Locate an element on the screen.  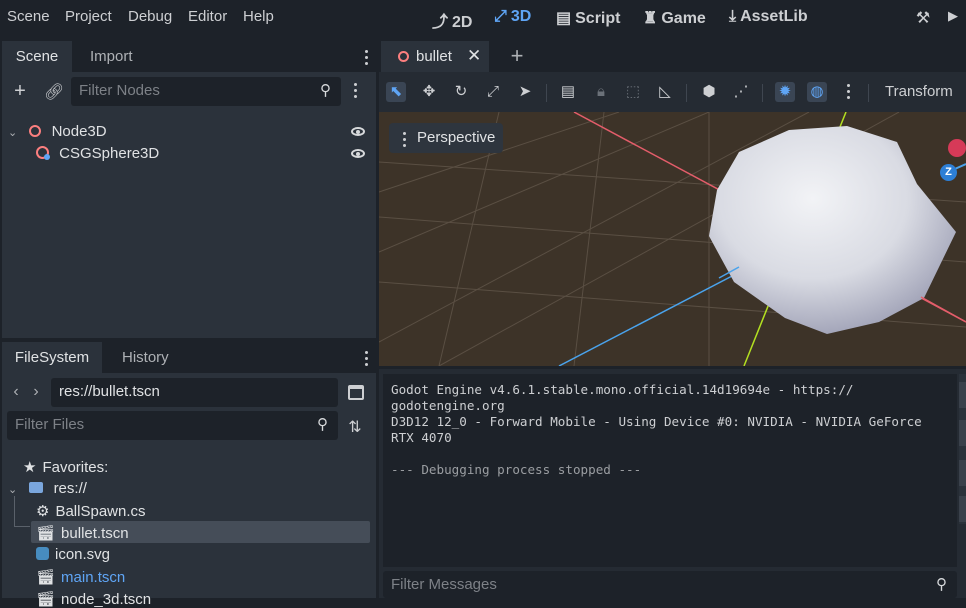
play-icon: ▶ is located at coordinates (953, 16).